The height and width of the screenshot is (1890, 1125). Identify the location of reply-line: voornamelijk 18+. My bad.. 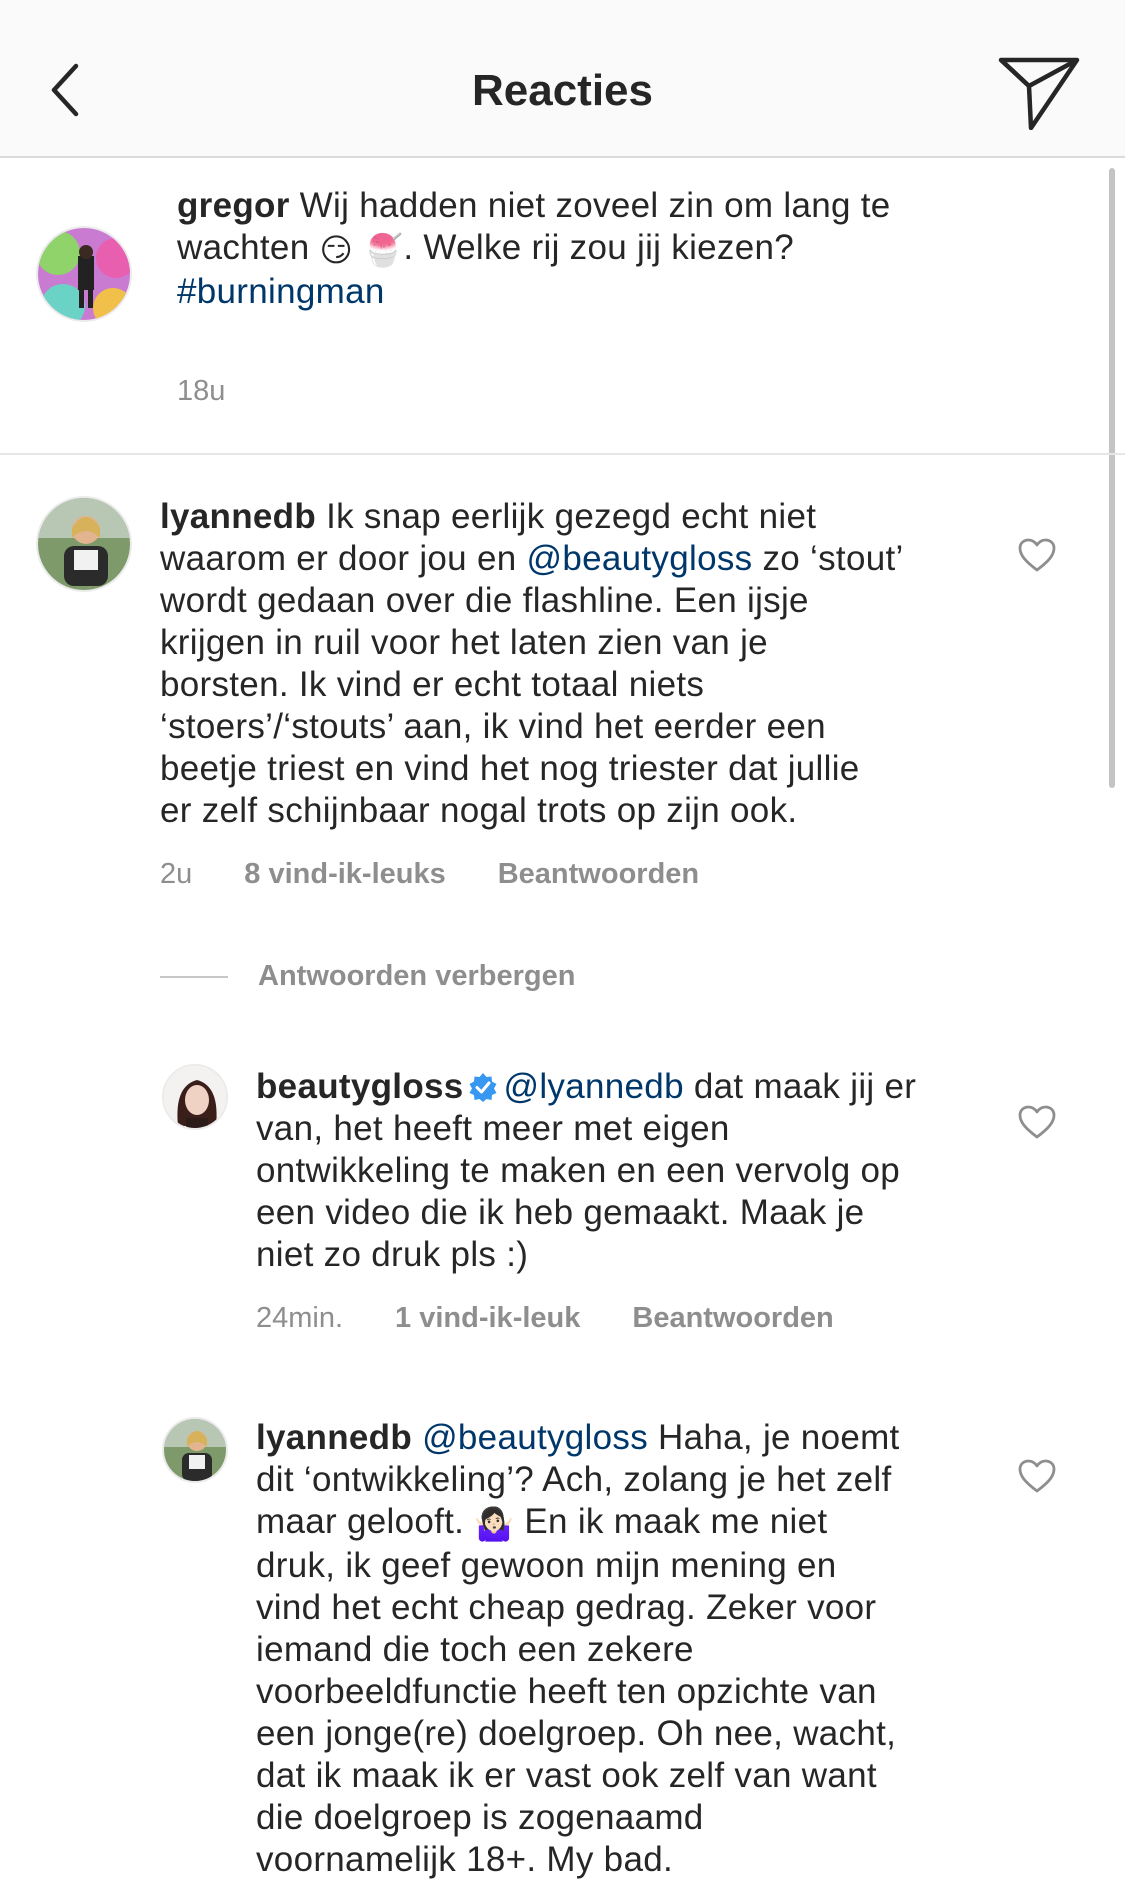
(465, 1859).